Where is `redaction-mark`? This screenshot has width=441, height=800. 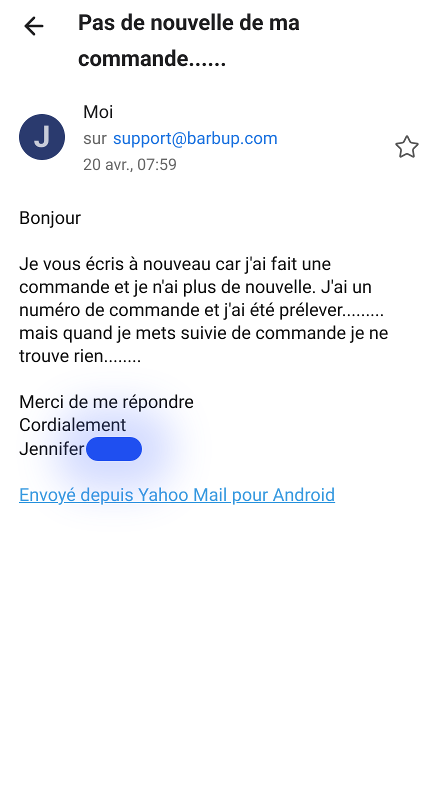
redaction-mark is located at coordinates (114, 449).